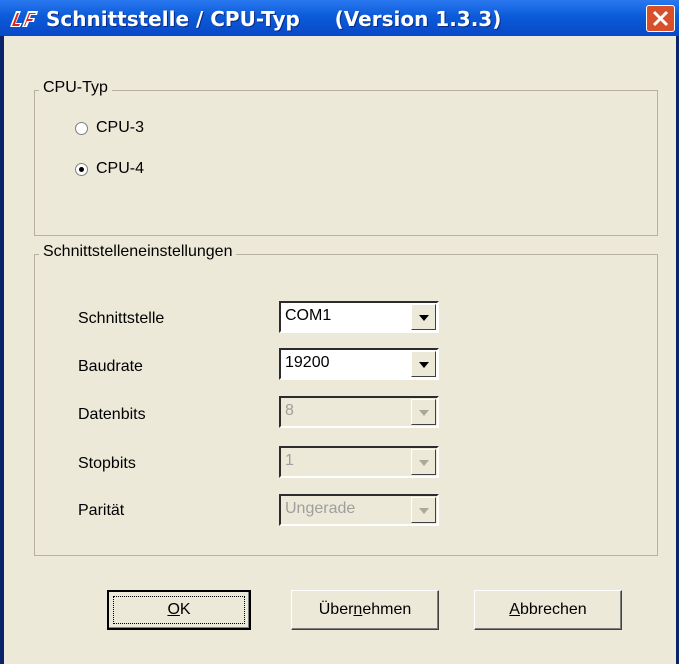 The image size is (679, 664). What do you see at coordinates (307, 362) in the screenshot?
I see `baudrate-value: 19200` at bounding box center [307, 362].